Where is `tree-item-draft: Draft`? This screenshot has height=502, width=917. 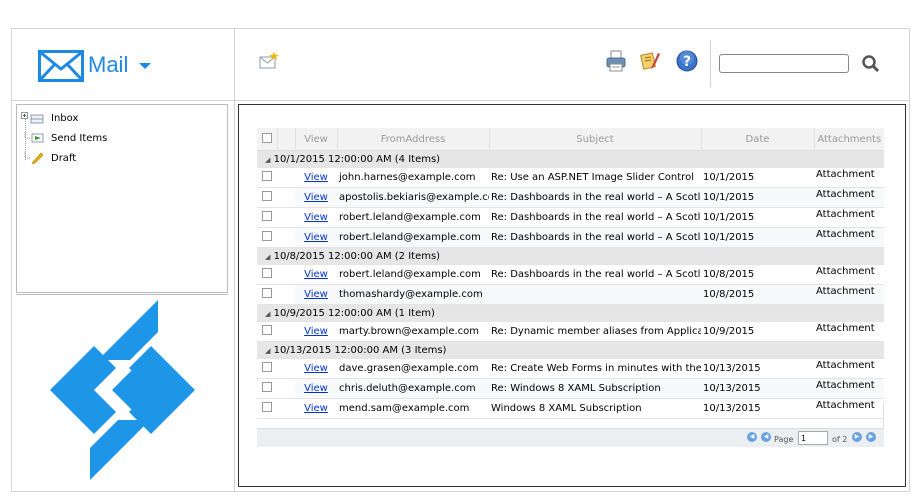
tree-item-draft: Draft is located at coordinates (48, 158).